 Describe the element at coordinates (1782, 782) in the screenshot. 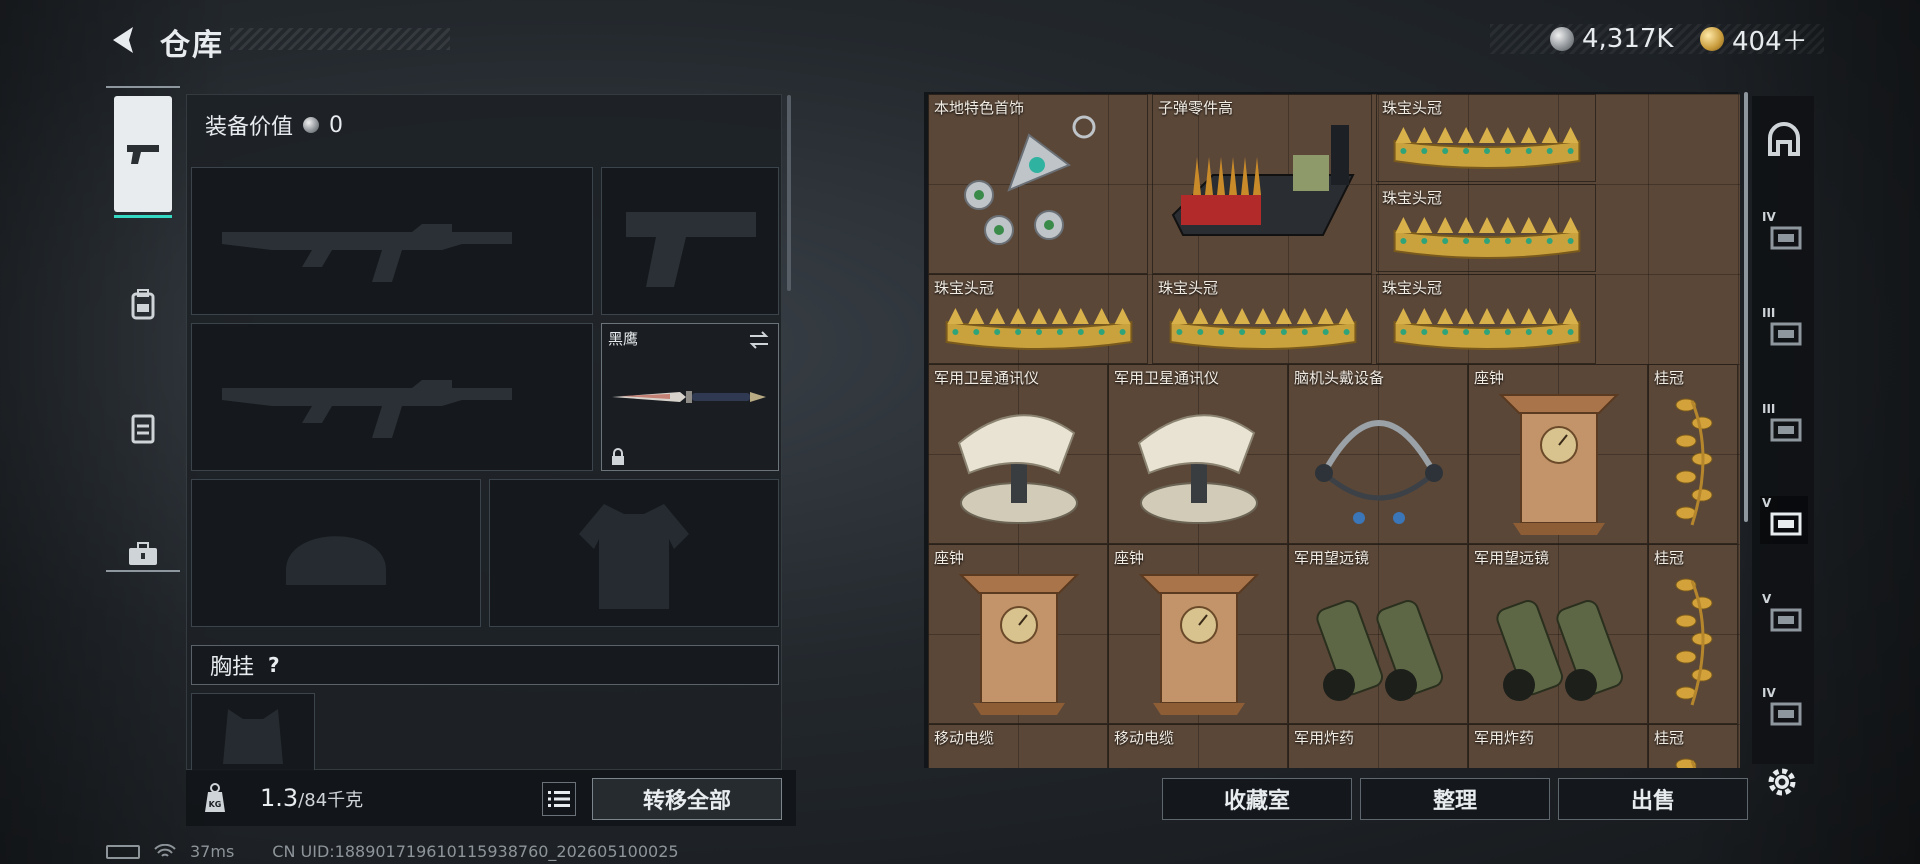

I see `settings-button` at that location.